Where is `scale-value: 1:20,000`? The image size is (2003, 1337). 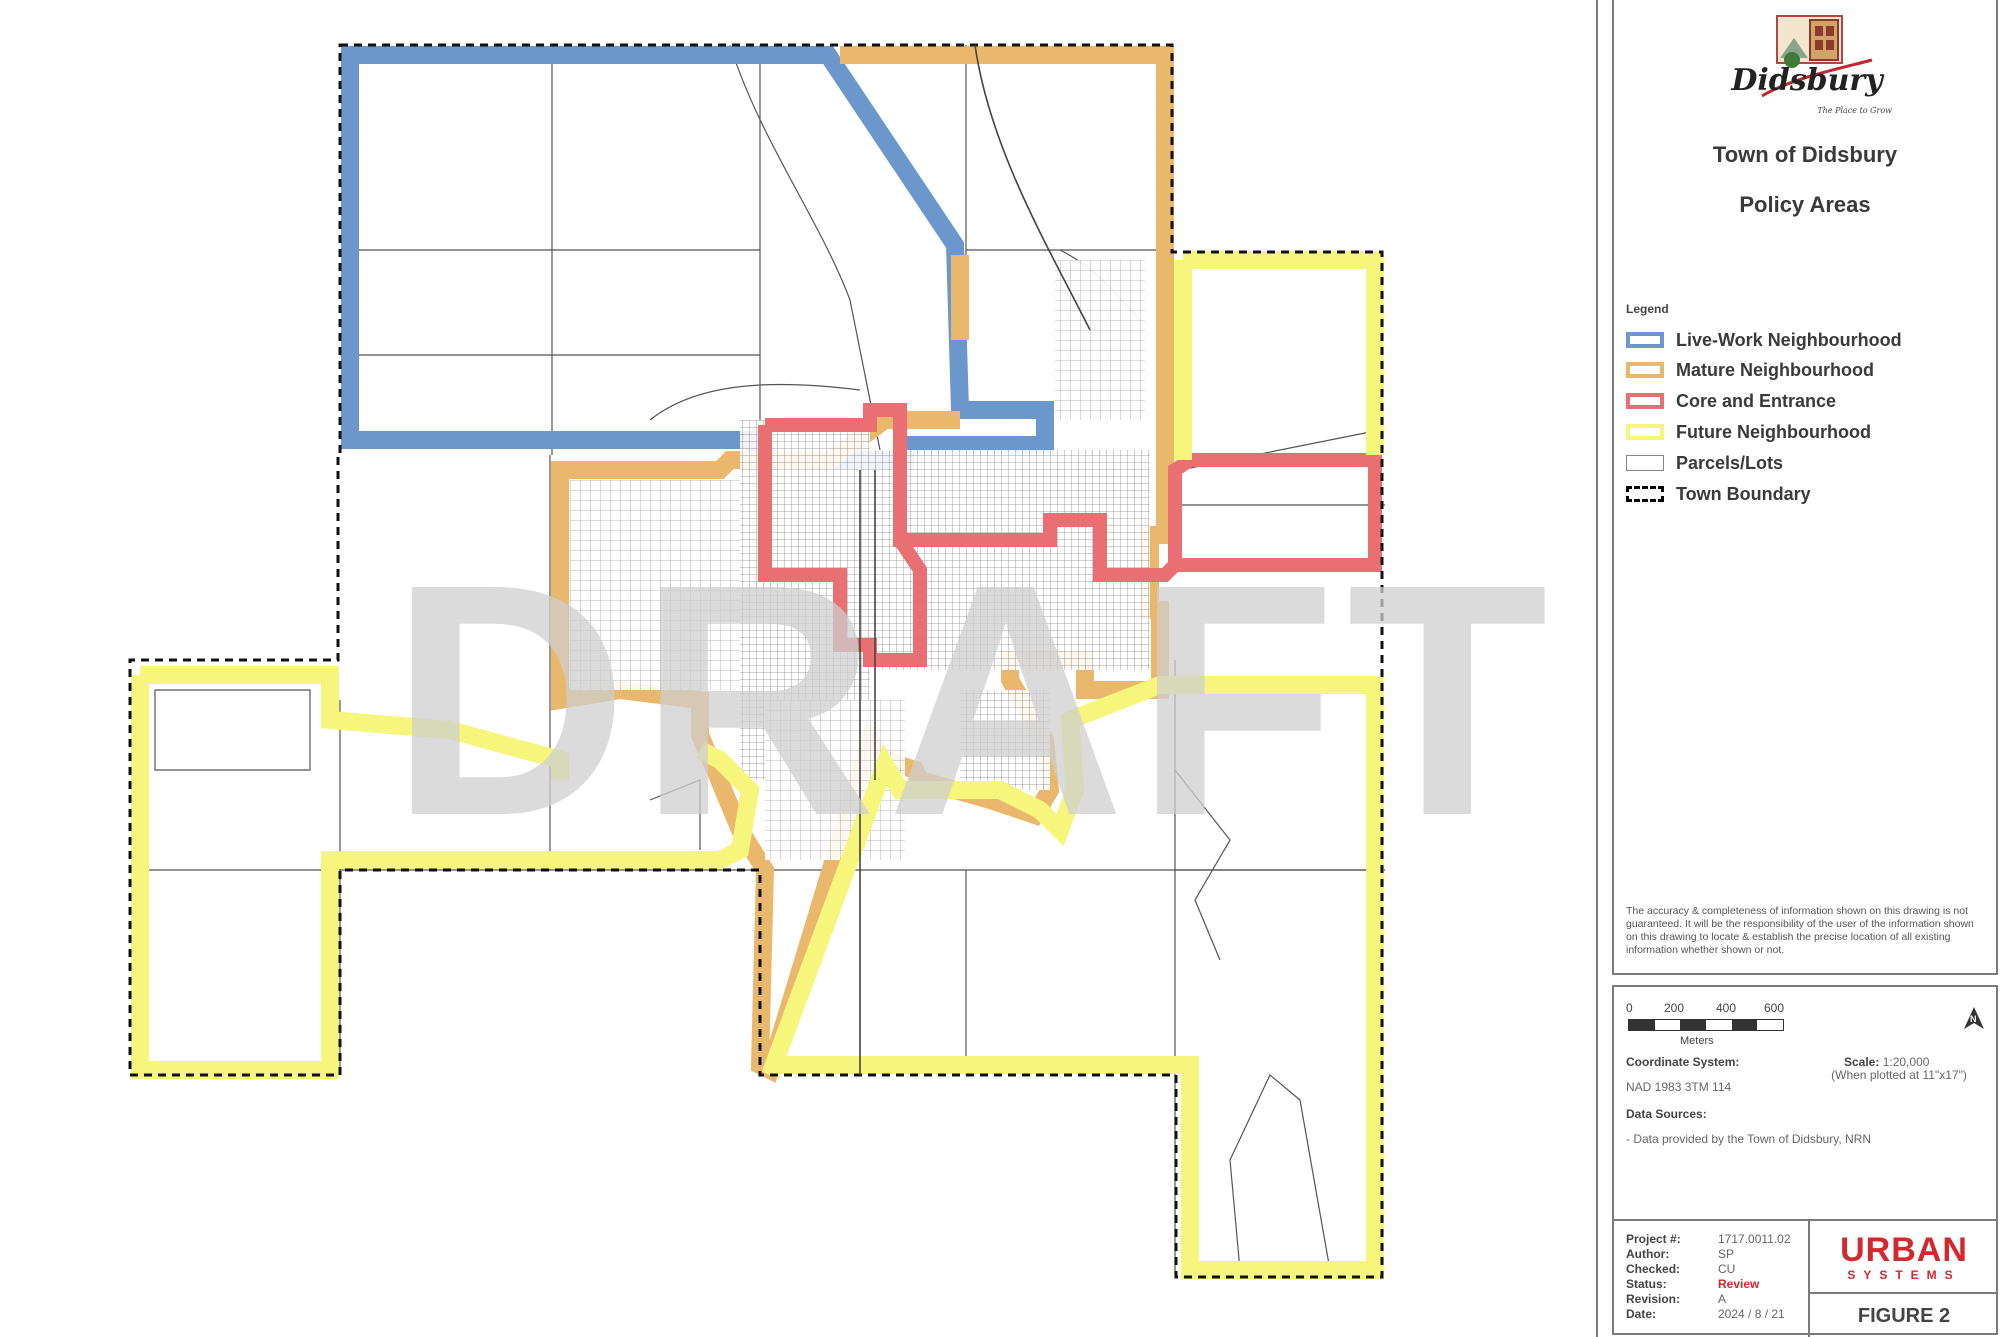
scale-value: 1:20,000 is located at coordinates (1906, 1062).